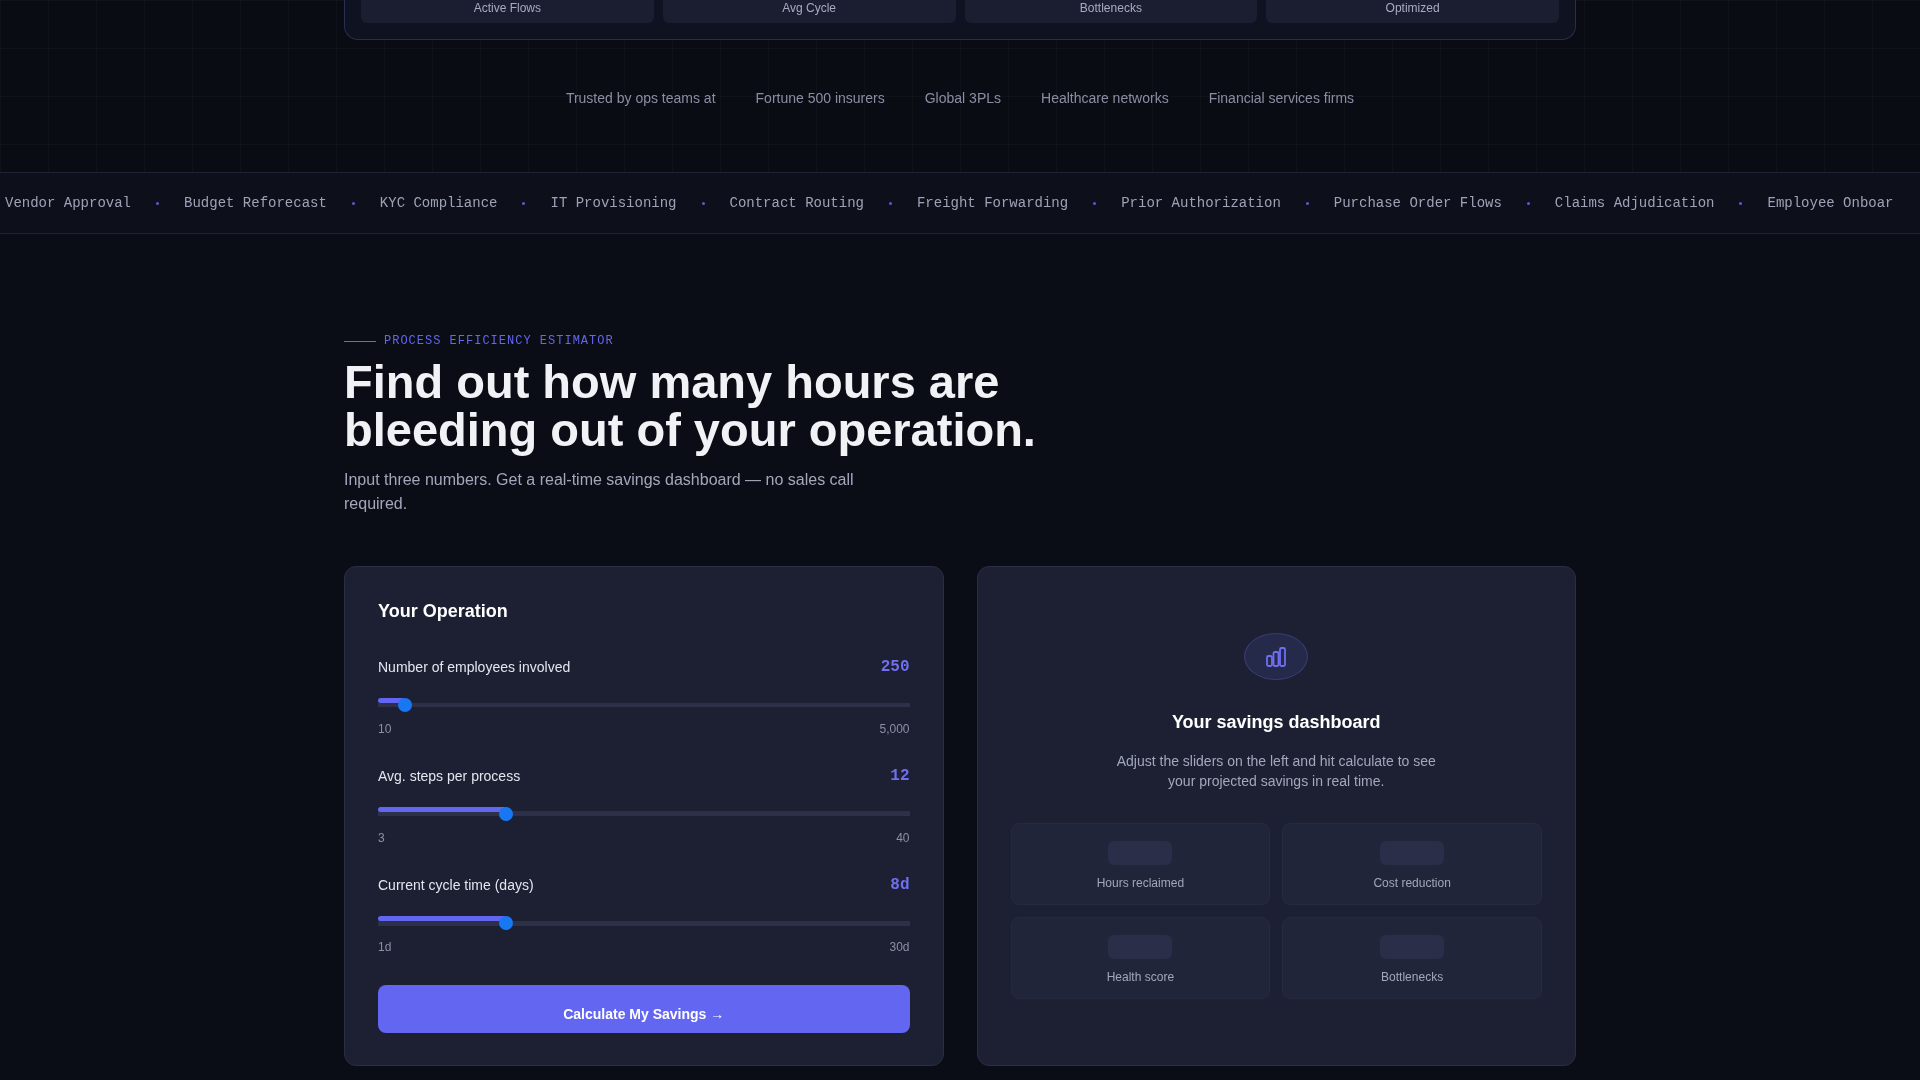 The height and width of the screenshot is (1080, 1920). I want to click on slider-max: 30d, so click(899, 947).